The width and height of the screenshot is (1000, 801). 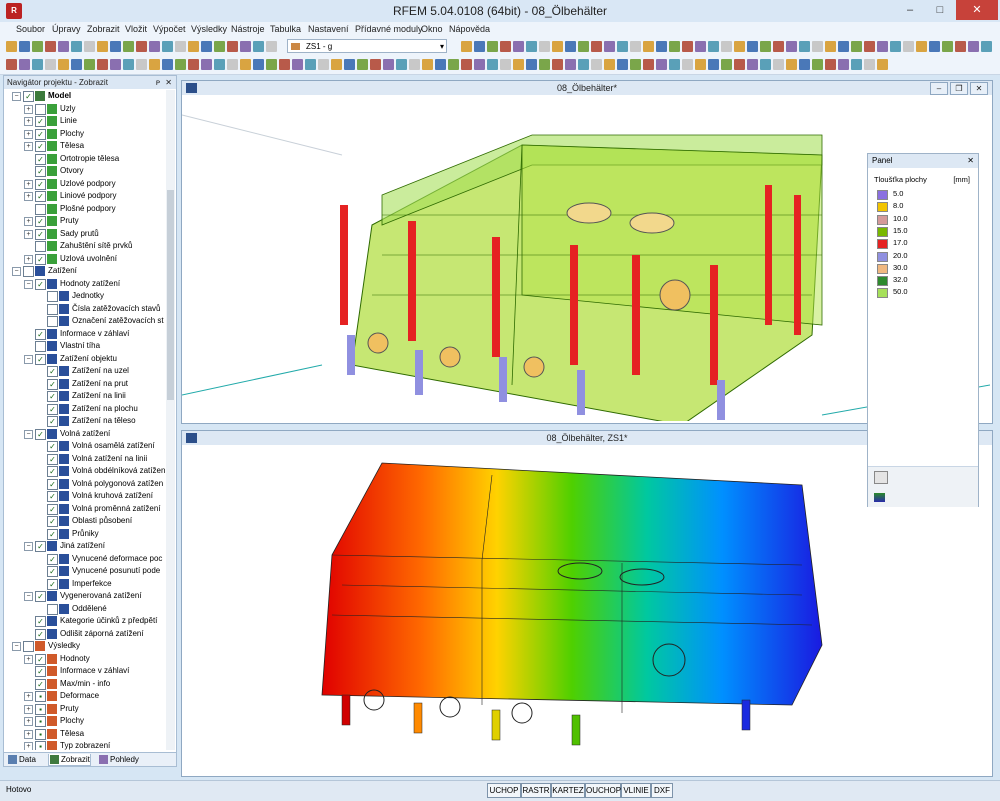 I want to click on tree-item: ✓ Vynucené deformace poc, so click(x=85, y=559).